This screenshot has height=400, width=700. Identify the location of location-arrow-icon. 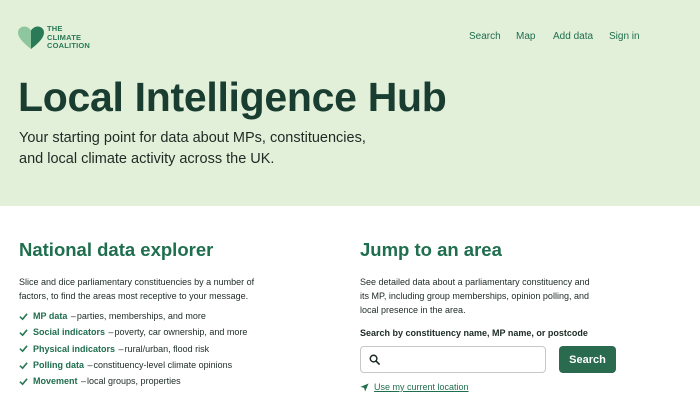
(364, 387).